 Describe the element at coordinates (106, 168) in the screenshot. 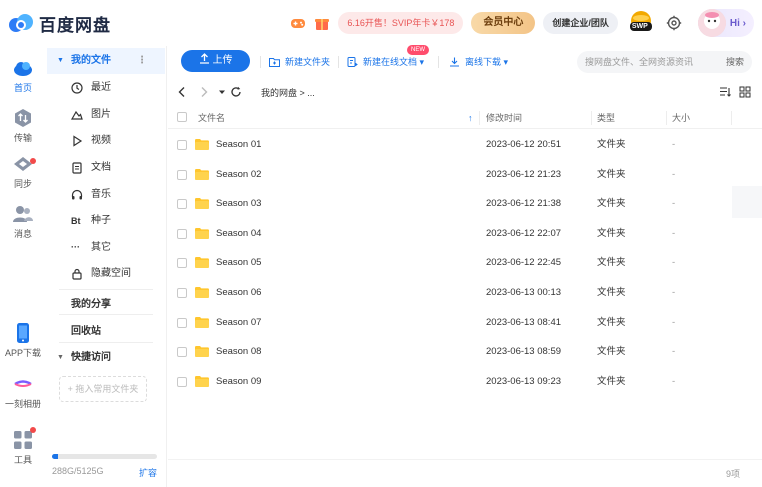

I see `sidebar-item-documents: 文档` at that location.